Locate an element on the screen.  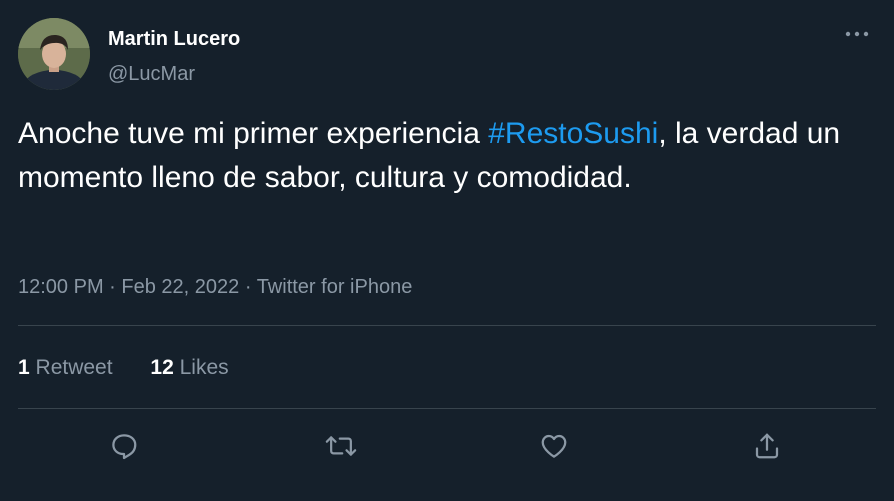
tweet-text-start: Anoche tuve mi primer experiencia is located at coordinates (253, 133).